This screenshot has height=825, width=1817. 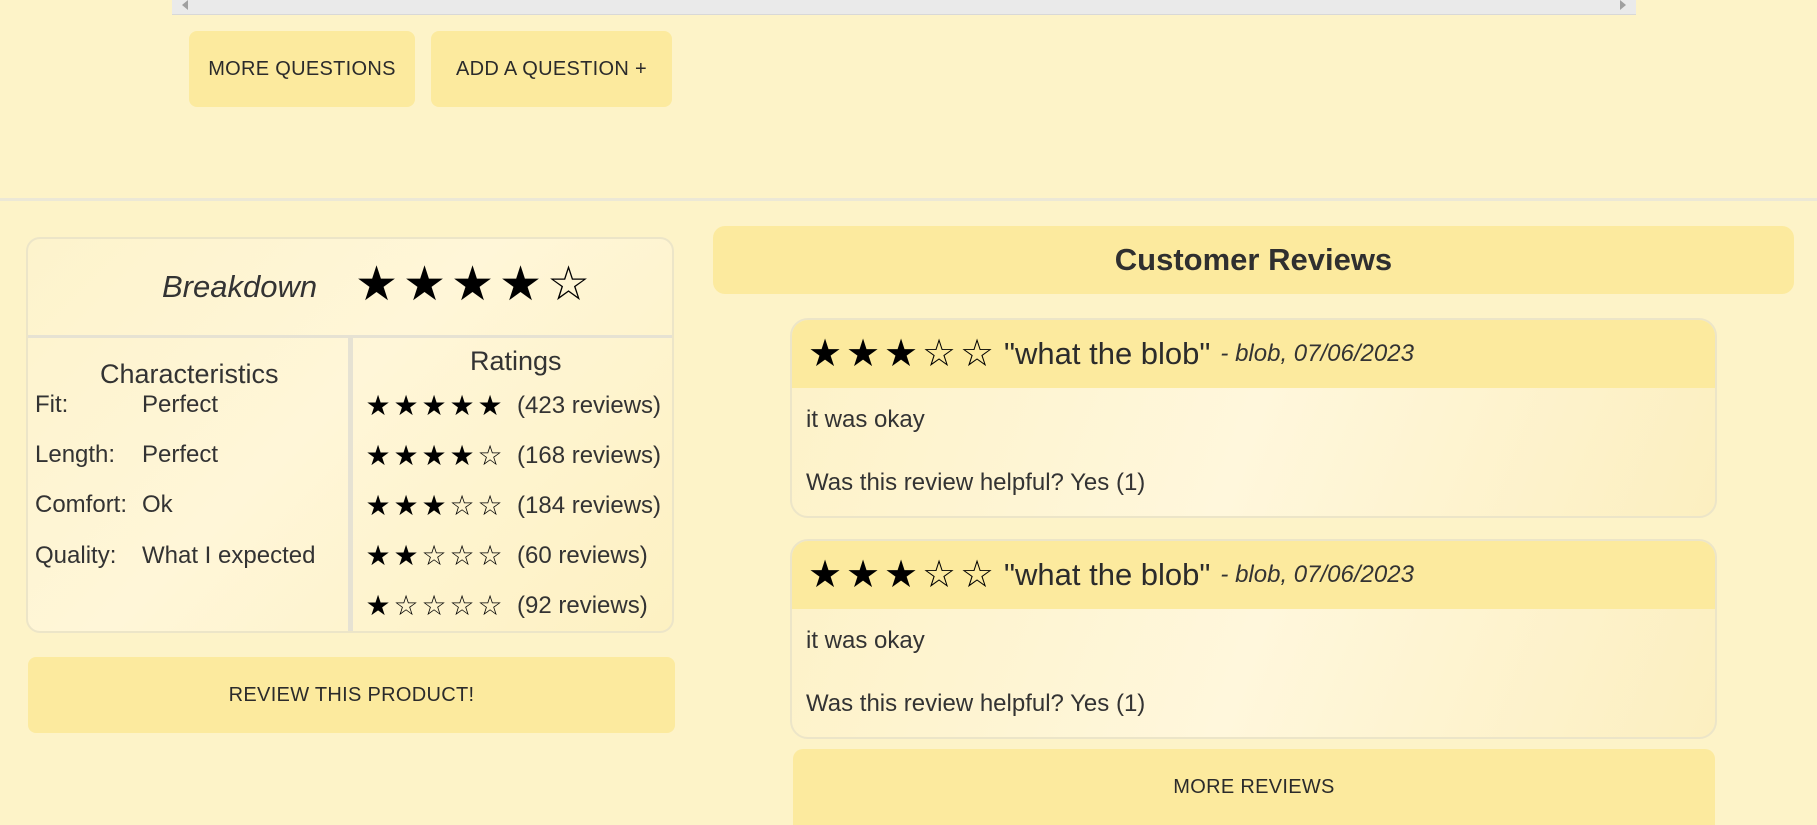 What do you see at coordinates (589, 505) in the screenshot?
I see `rating-count: (184 reviews)` at bounding box center [589, 505].